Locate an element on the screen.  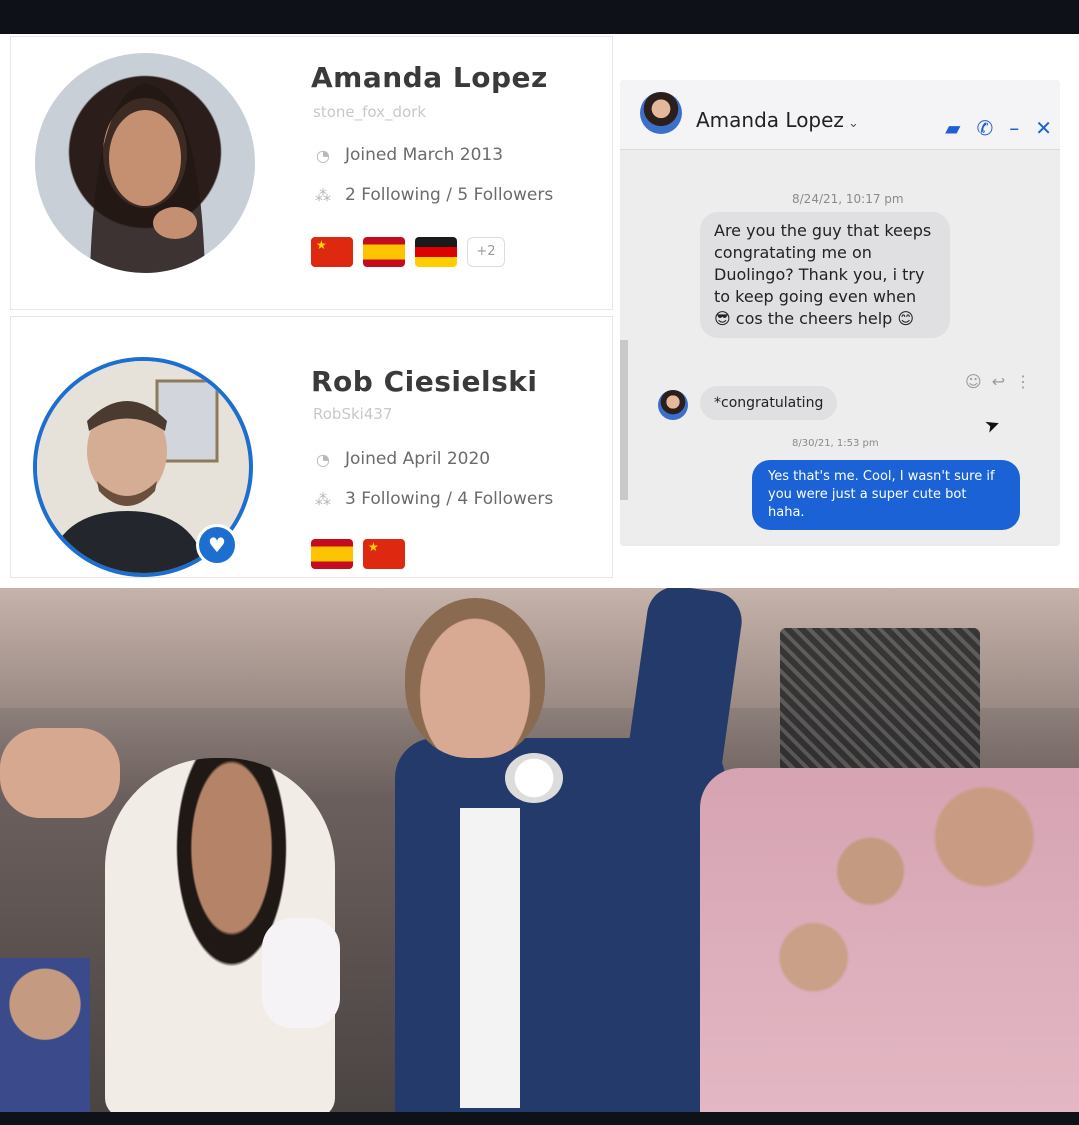
close-icon: ✕ is located at coordinates (1043, 128).